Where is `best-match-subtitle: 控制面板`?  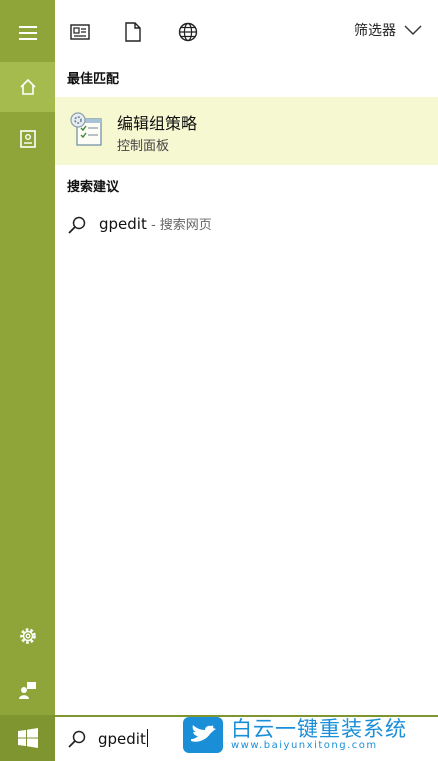 best-match-subtitle: 控制面板 is located at coordinates (143, 146).